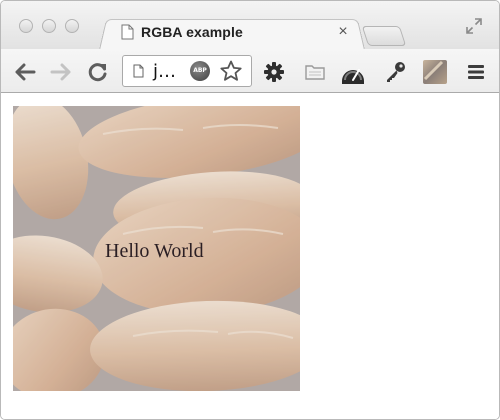  I want to click on title-bar: RGBA example ×, so click(250, 25).